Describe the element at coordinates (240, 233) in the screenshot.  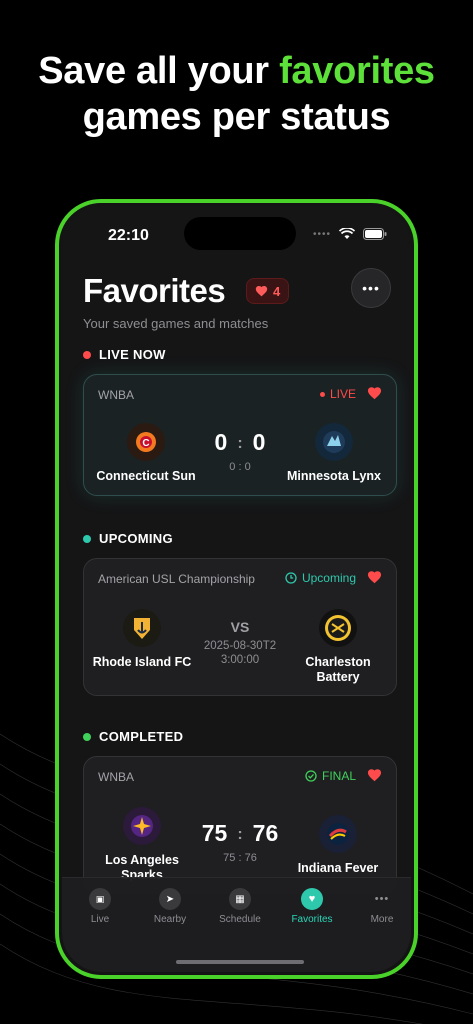
I see `dynamic-island` at that location.